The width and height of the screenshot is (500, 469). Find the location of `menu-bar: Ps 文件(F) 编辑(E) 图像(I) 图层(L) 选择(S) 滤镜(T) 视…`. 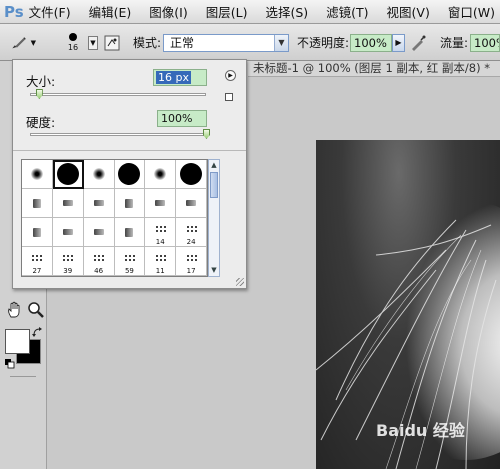

menu-bar: Ps 文件(F) 编辑(E) 图像(I) 图层(L) 选择(S) 滤镜(T) 视… is located at coordinates (250, 12).